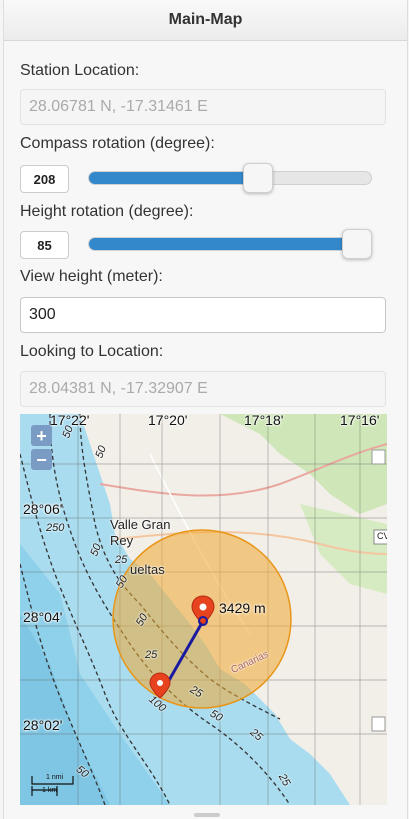 Image resolution: width=409 pixels, height=819 pixels. I want to click on scale-nmi-label: 1 nmi, so click(55, 777).